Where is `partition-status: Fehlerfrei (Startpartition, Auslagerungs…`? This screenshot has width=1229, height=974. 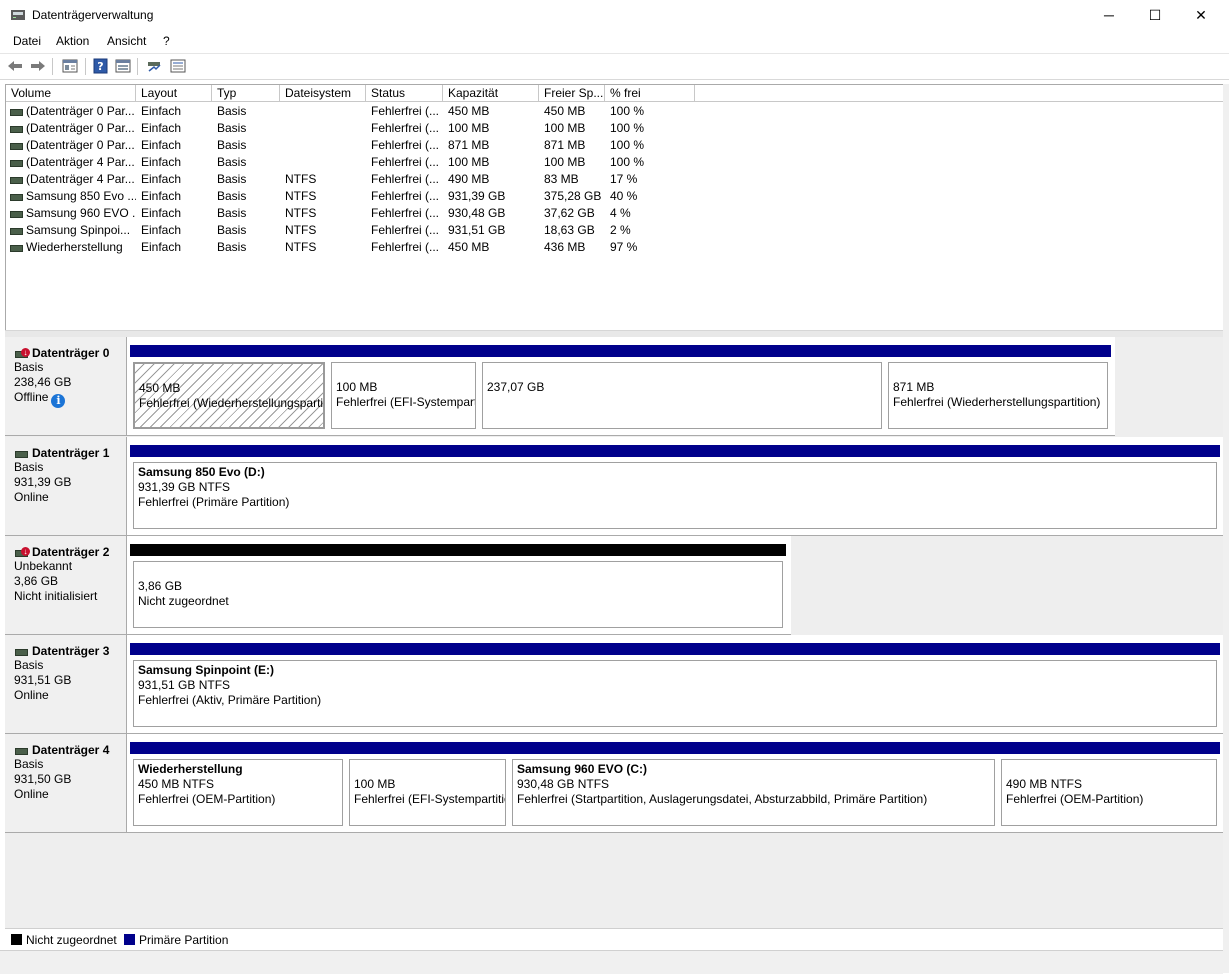 partition-status: Fehlerfrei (Startpartition, Auslagerungs… is located at coordinates (722, 799).